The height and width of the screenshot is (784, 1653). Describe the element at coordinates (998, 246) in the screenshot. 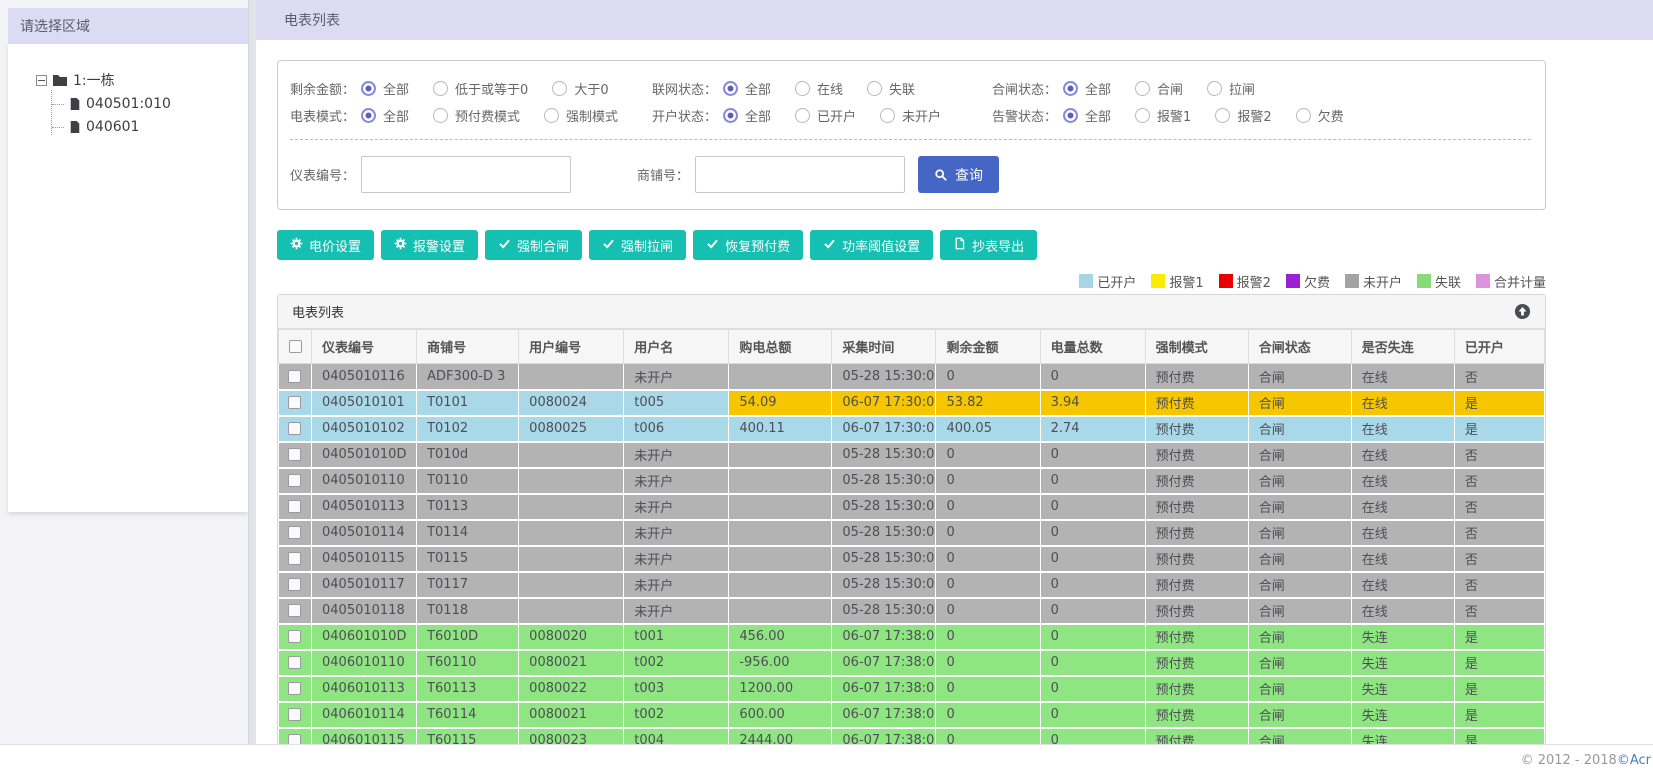

I see `toolbar-button-label: 抄表导出` at that location.